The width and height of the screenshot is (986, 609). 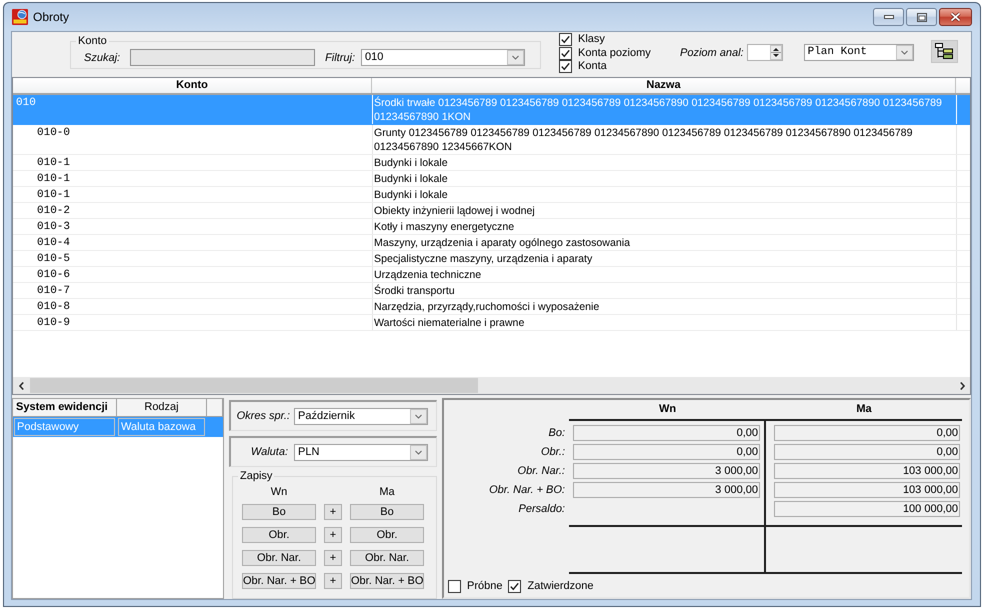 I want to click on column-header: Wn, so click(x=668, y=409).